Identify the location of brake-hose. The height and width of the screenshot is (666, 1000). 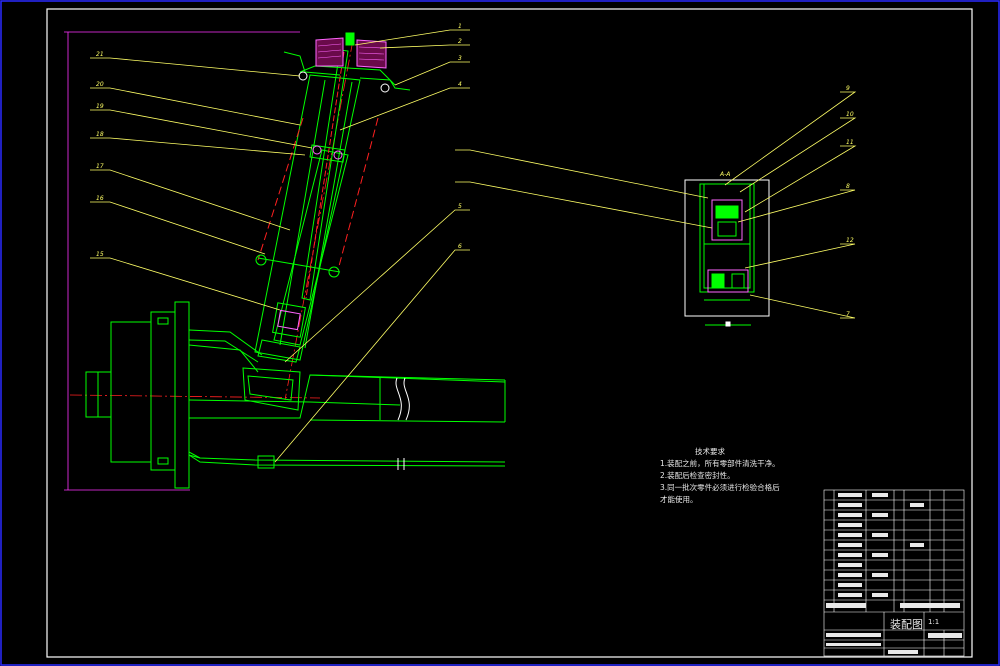
(347, 460).